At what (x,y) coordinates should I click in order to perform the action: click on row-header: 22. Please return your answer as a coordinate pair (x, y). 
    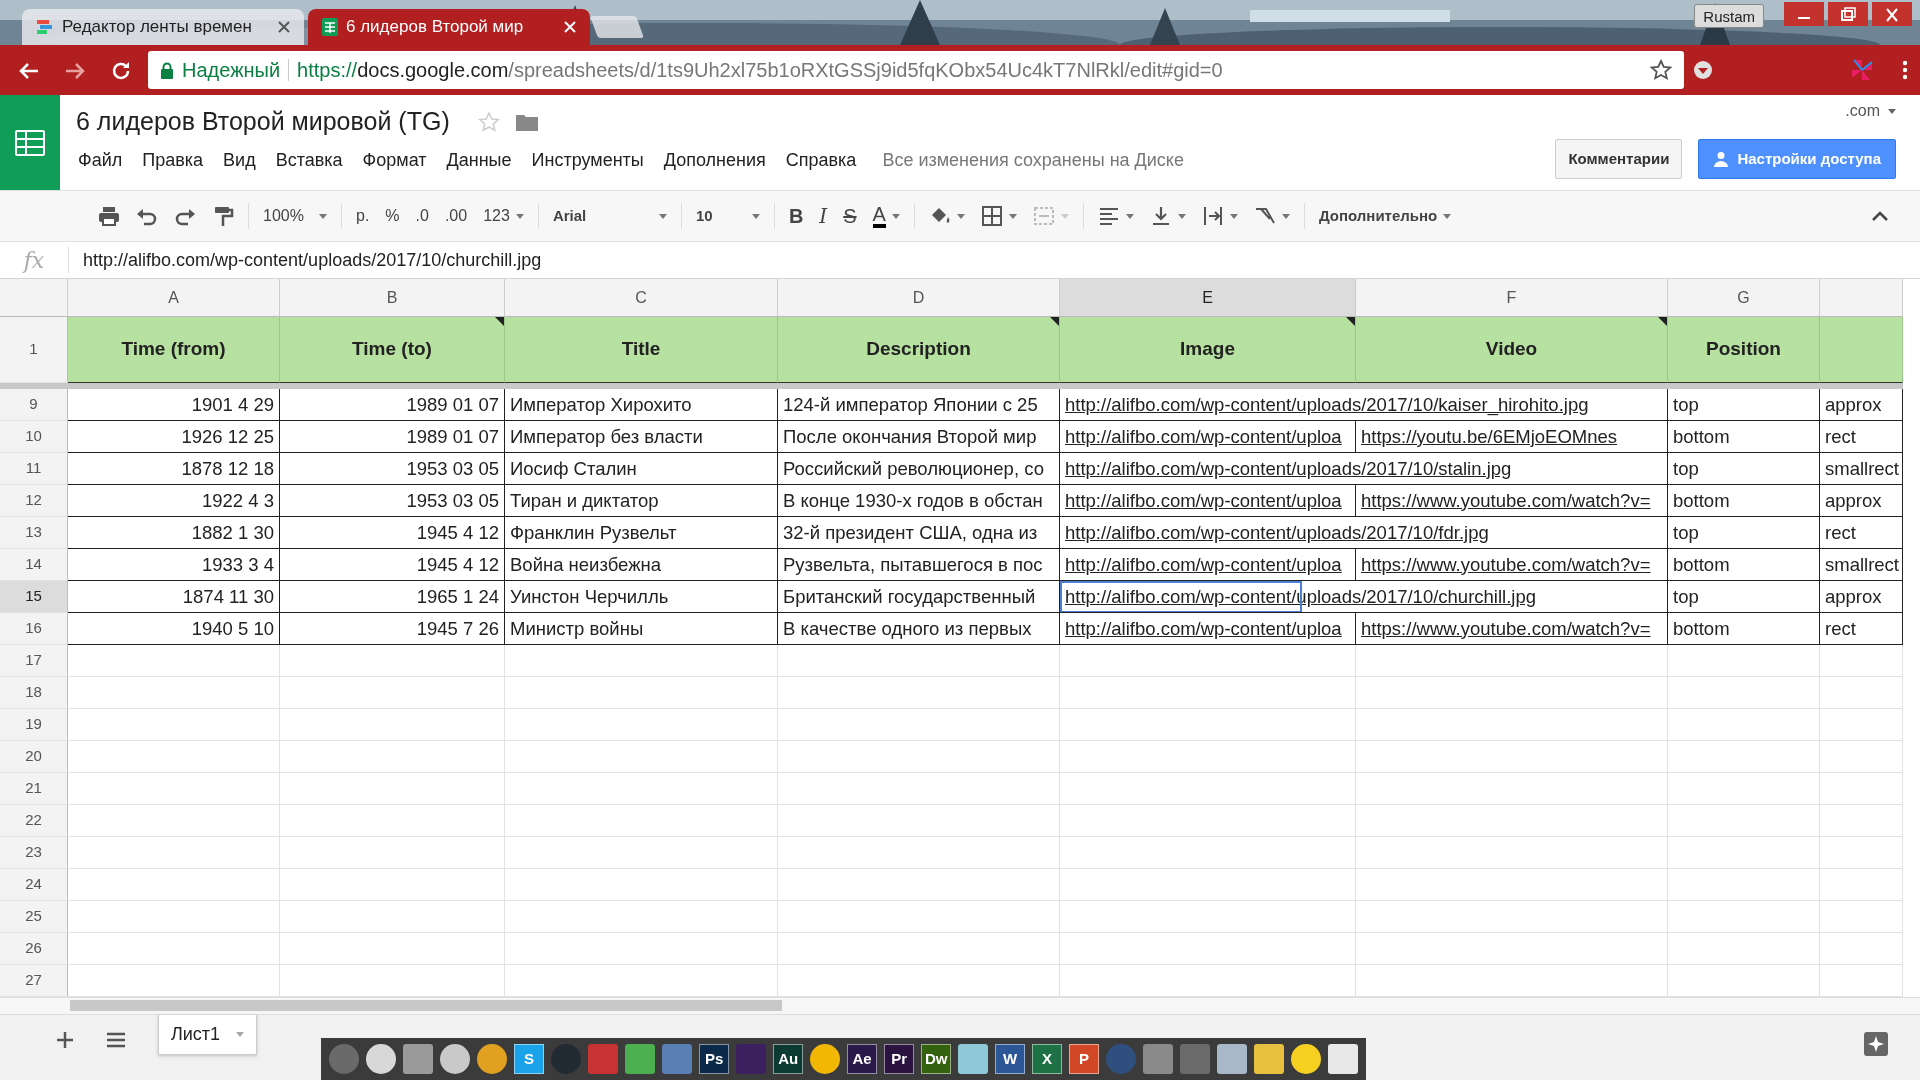
    Looking at the image, I should click on (34, 821).